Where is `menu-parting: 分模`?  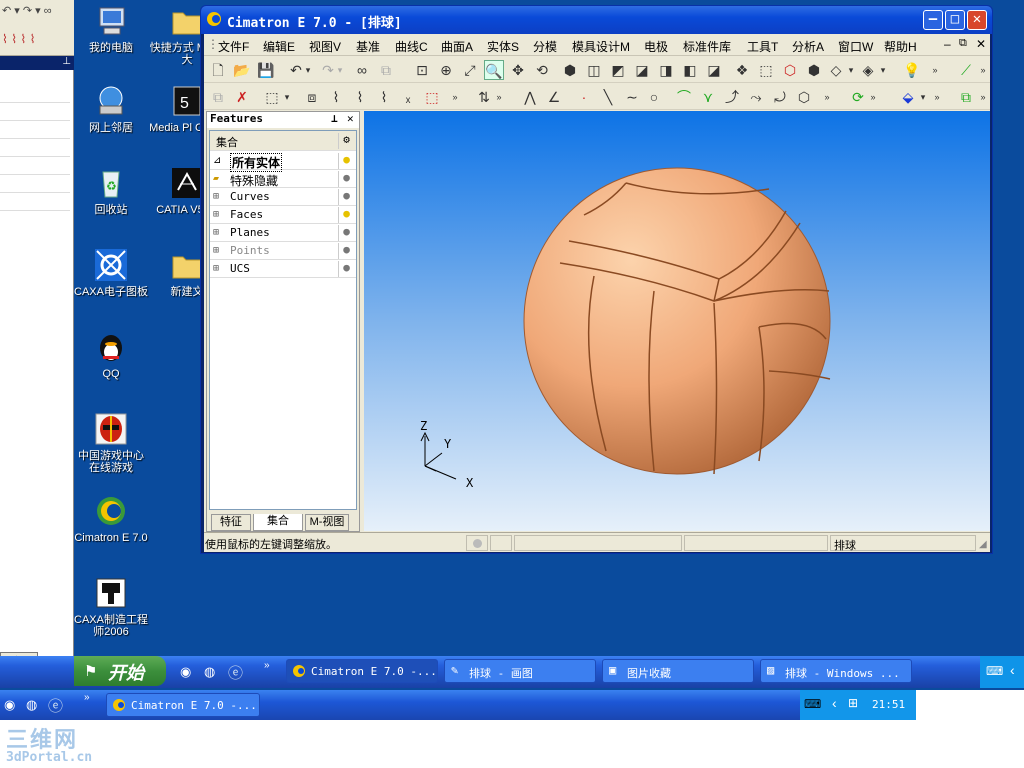
menu-parting: 分模 is located at coordinates (545, 46).